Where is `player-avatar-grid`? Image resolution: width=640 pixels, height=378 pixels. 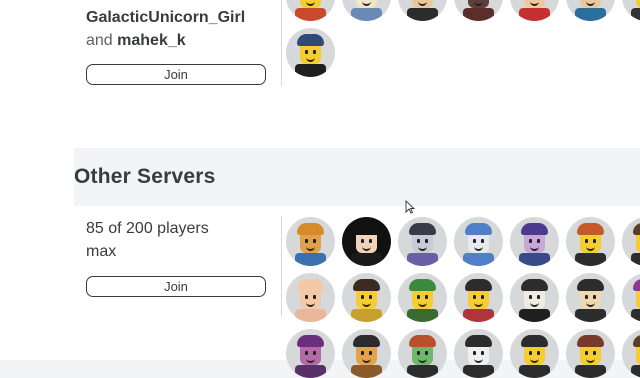
player-avatar-grid is located at coordinates (463, 38).